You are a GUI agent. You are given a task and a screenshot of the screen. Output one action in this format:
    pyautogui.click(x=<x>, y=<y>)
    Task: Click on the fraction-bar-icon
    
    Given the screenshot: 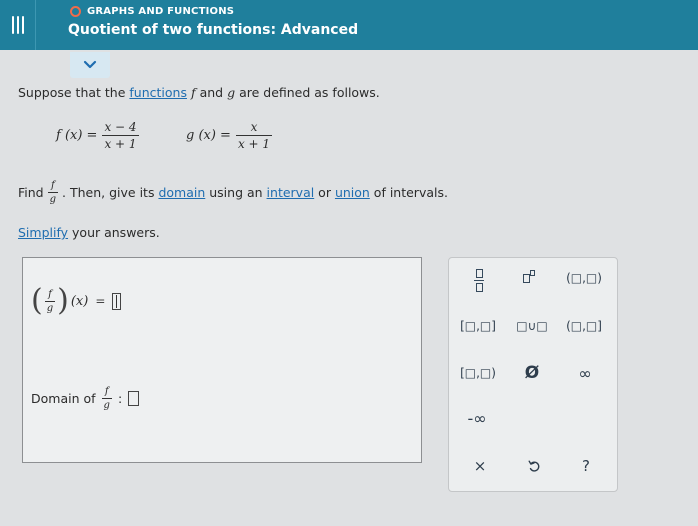 What is the action you would take?
    pyautogui.click(x=479, y=280)
    